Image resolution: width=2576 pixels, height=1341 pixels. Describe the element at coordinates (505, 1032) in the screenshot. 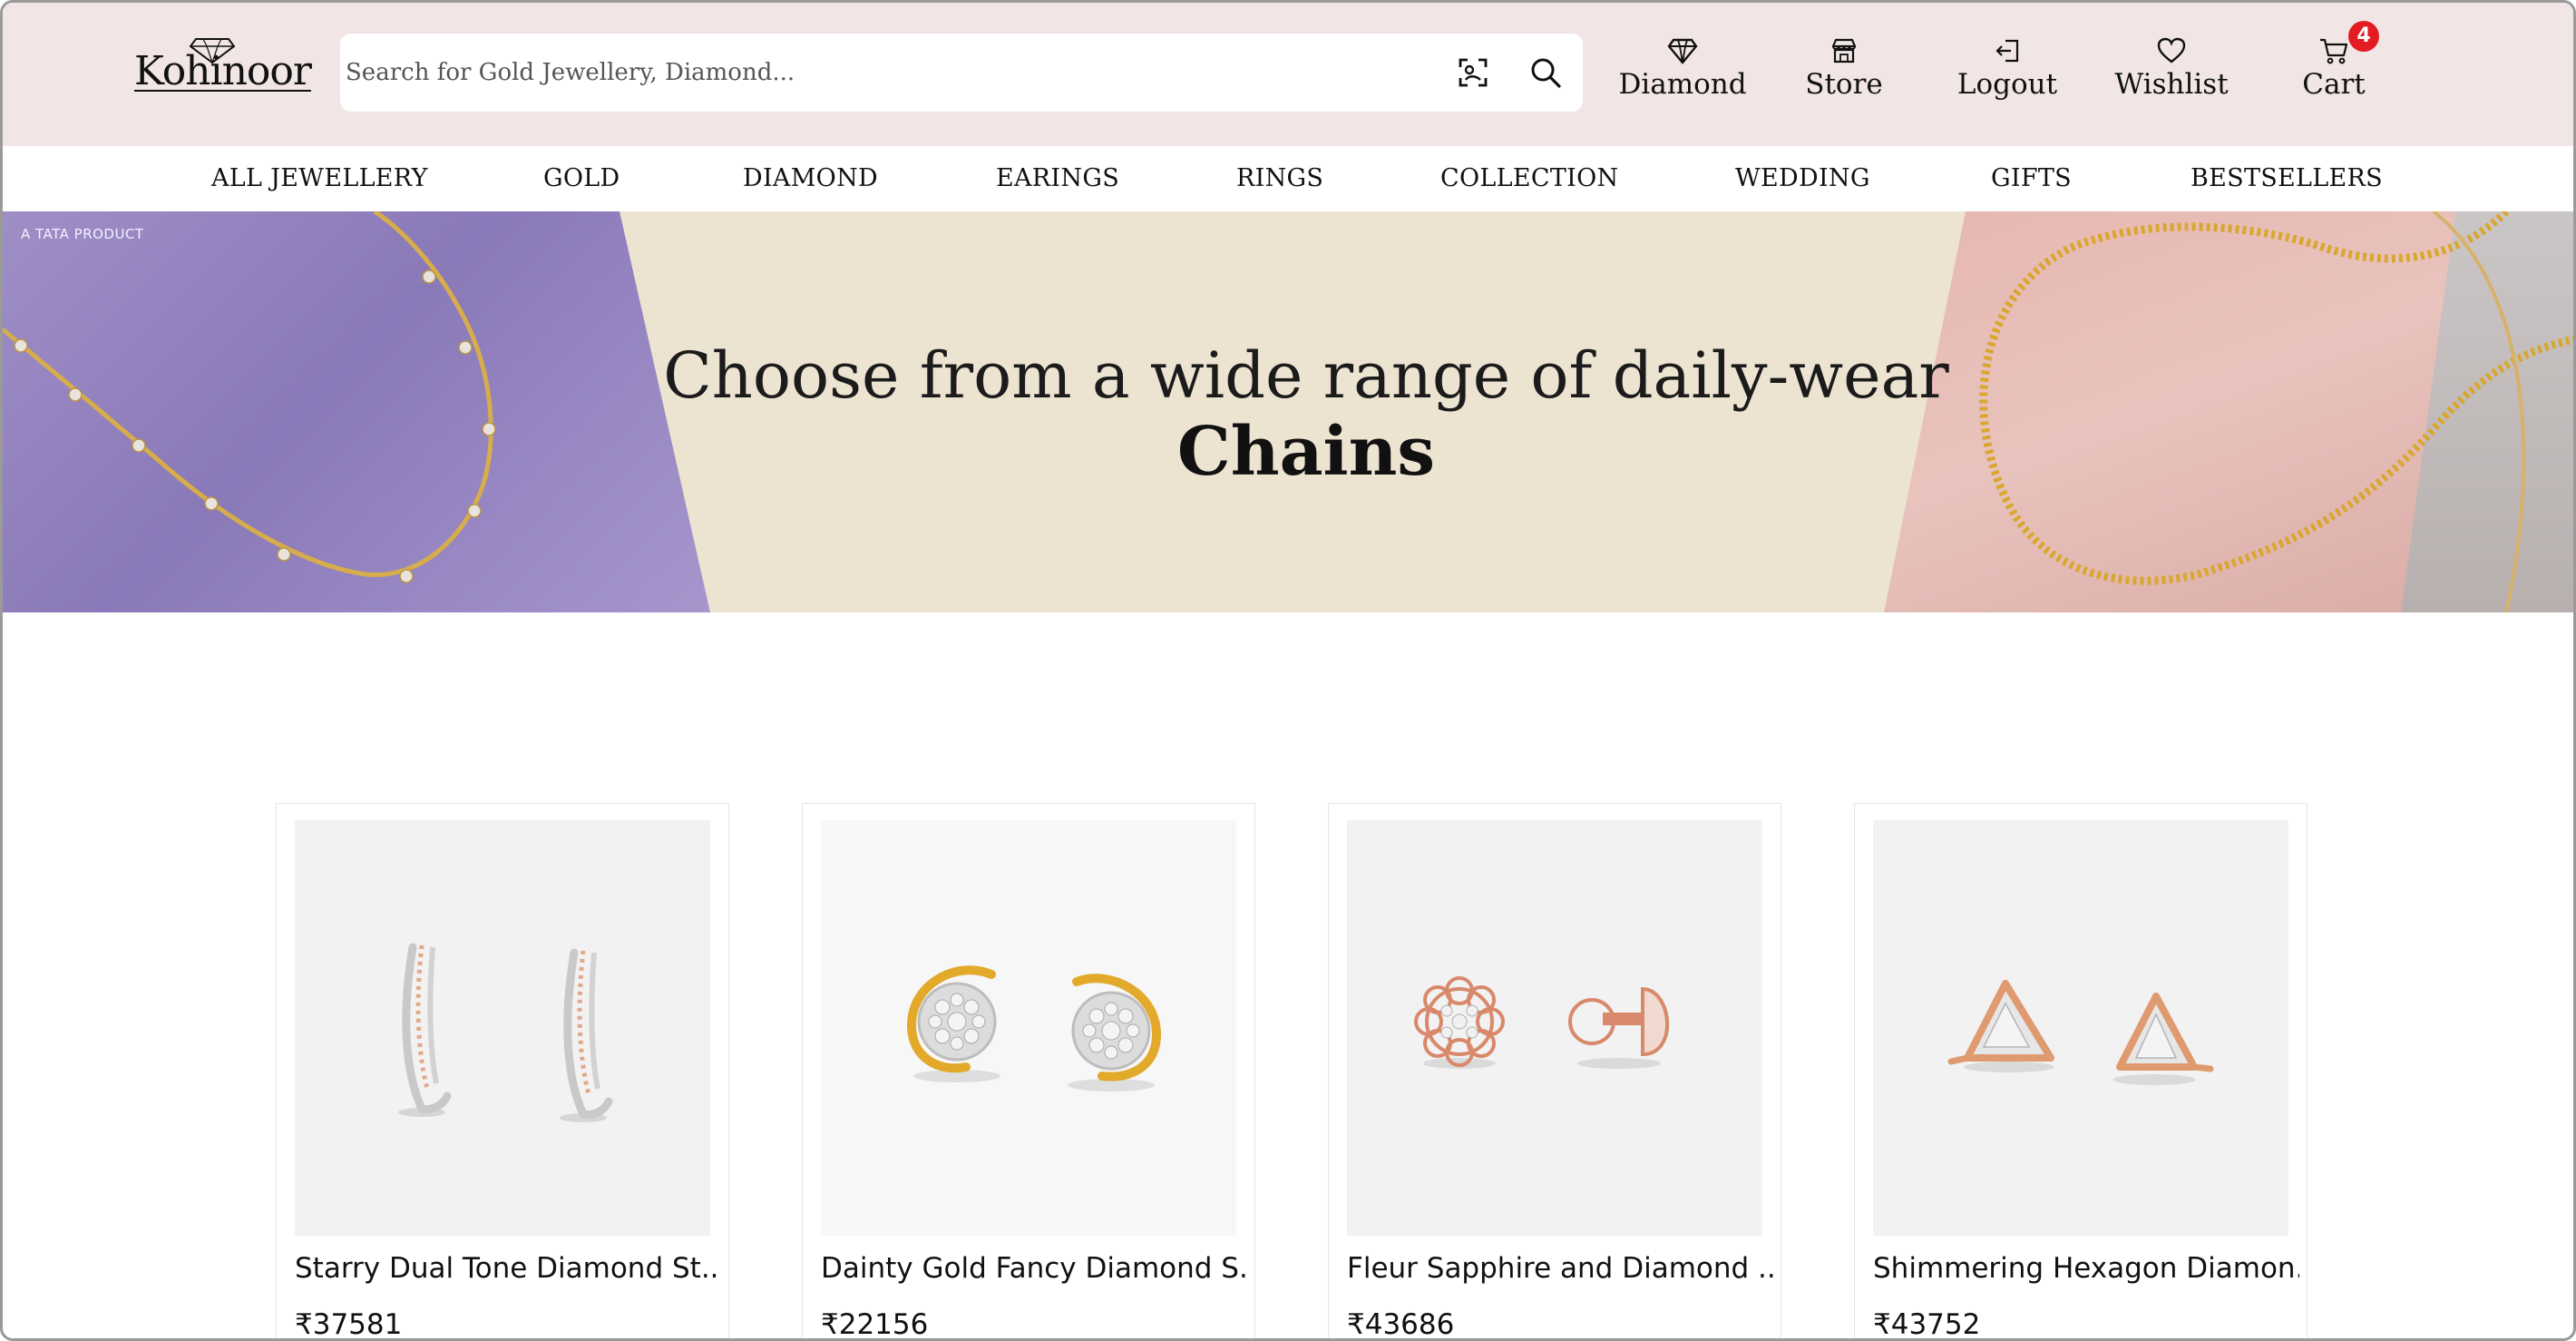

I see `hoop-earring-image-icon` at that location.